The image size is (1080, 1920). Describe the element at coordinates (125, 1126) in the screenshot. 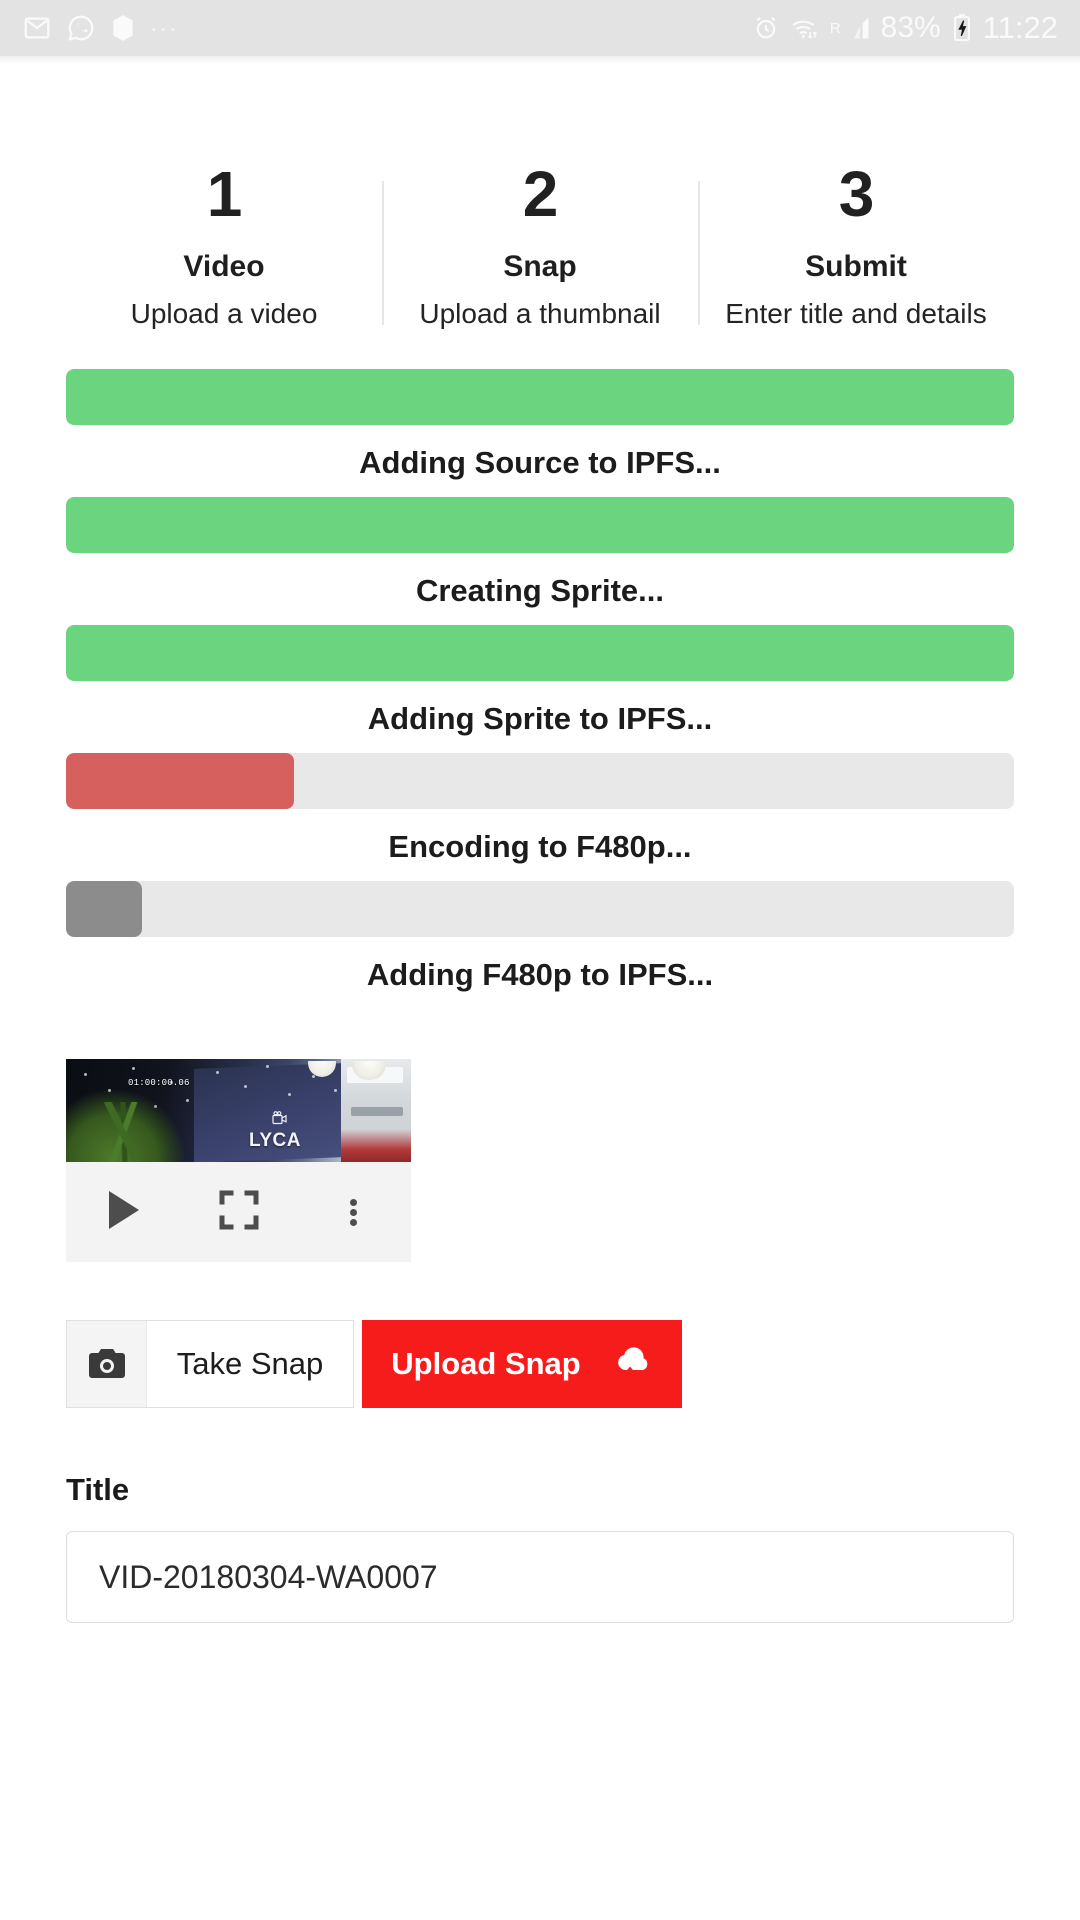

I see `thumbnail-foliage` at that location.